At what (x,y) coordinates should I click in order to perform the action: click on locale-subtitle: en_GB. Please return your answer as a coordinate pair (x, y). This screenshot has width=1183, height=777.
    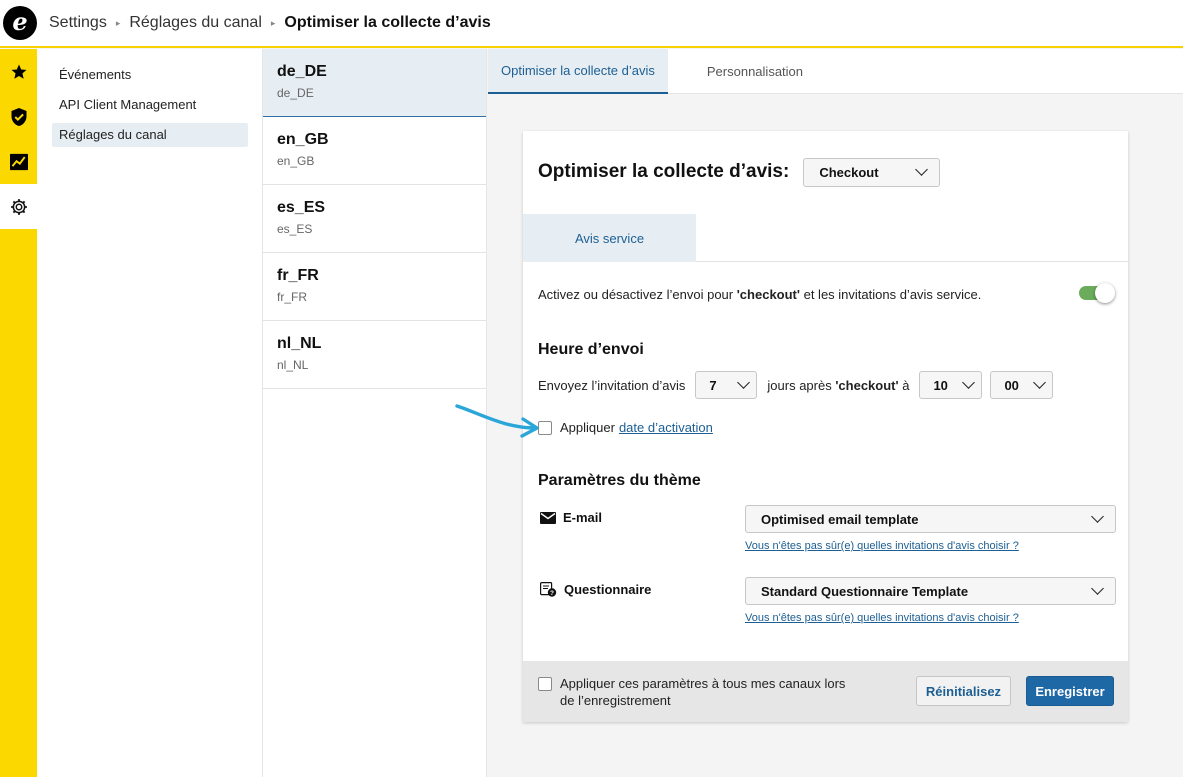
    Looking at the image, I should click on (296, 161).